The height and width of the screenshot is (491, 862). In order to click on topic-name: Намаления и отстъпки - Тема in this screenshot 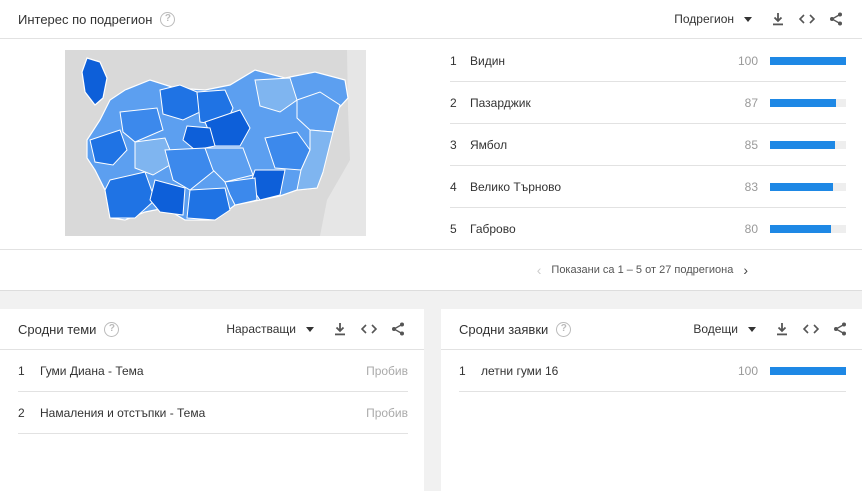, I will do `click(123, 413)`.